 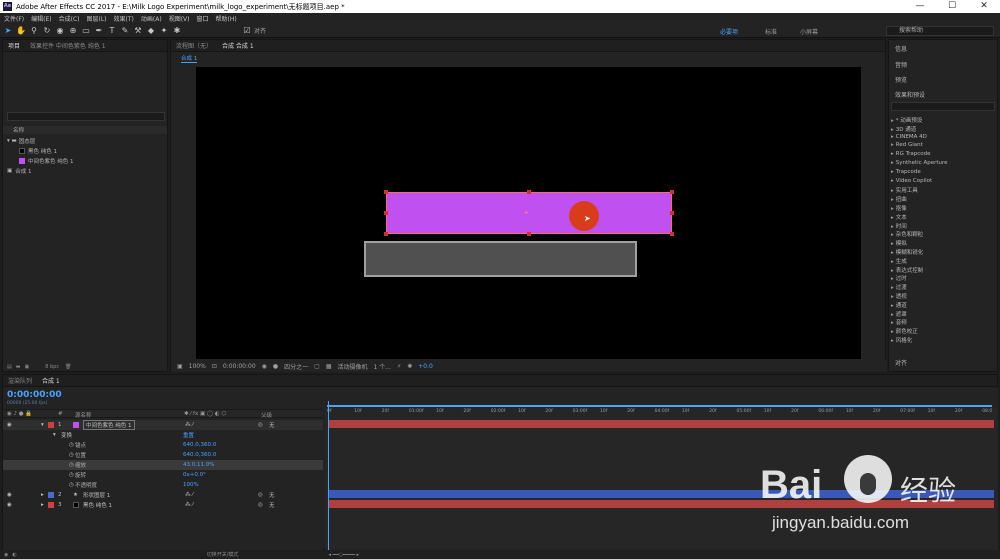 What do you see at coordinates (83, 415) in the screenshot?
I see `source-name-header: 源名称` at bounding box center [83, 415].